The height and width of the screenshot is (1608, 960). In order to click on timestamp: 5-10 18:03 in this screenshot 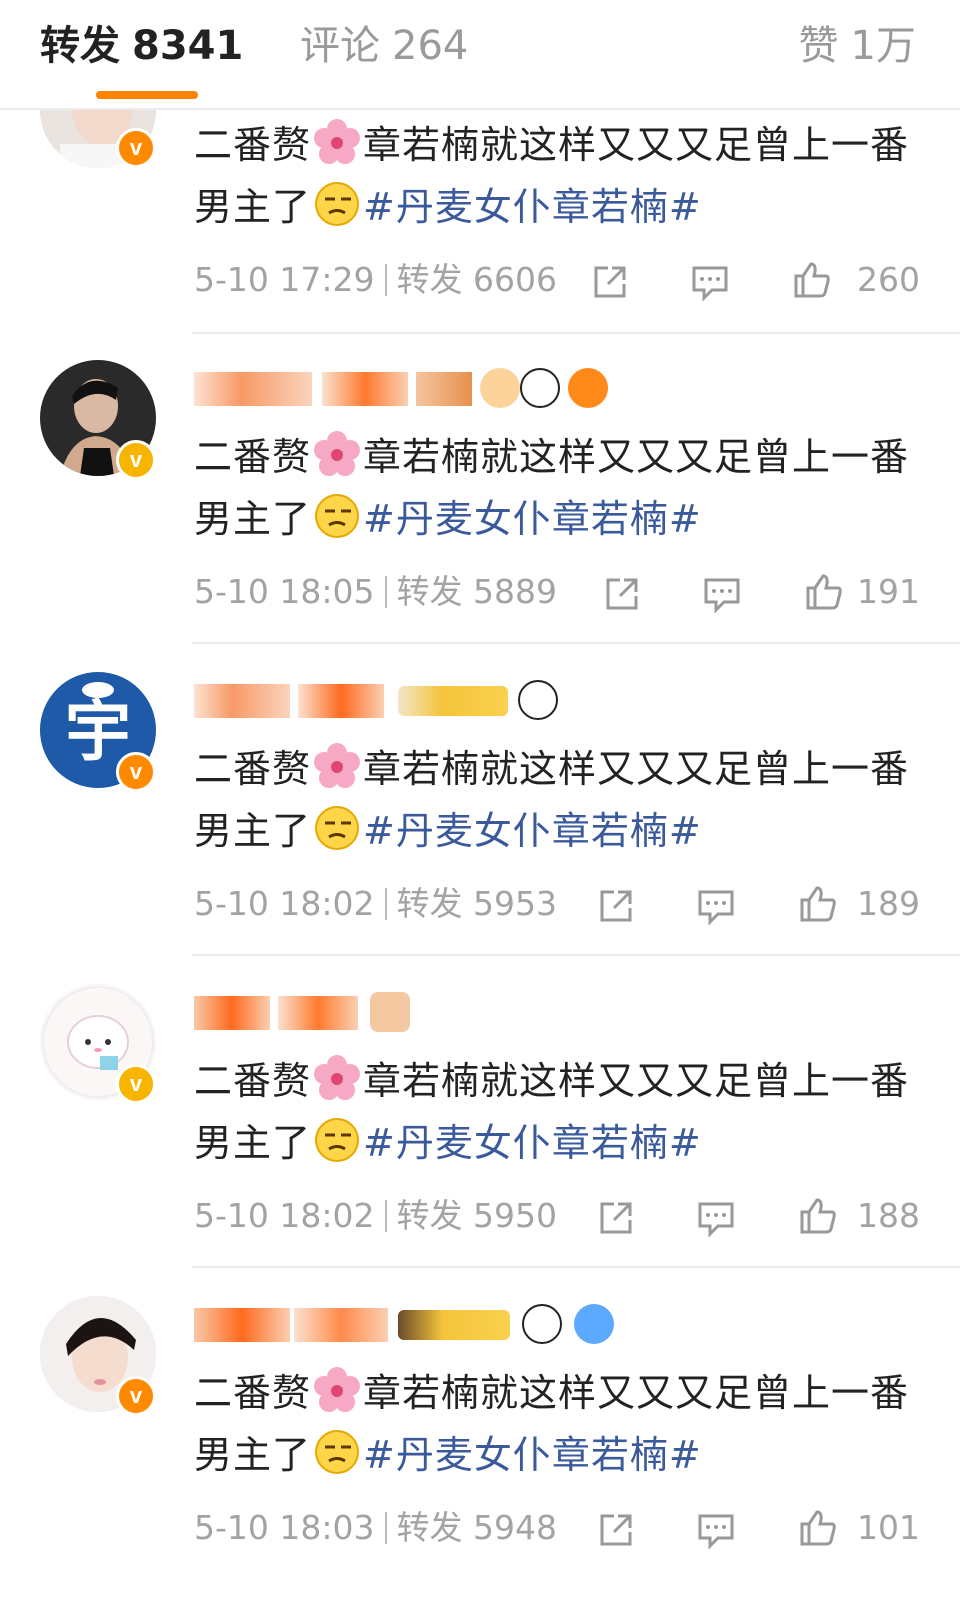, I will do `click(284, 1527)`.